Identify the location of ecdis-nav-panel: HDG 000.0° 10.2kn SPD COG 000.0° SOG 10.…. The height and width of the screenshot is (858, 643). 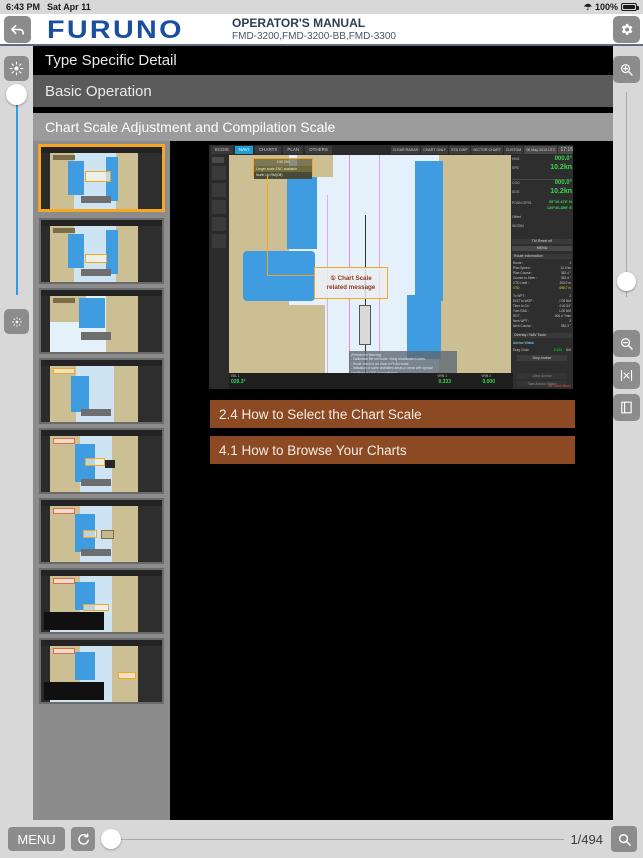
(542, 272).